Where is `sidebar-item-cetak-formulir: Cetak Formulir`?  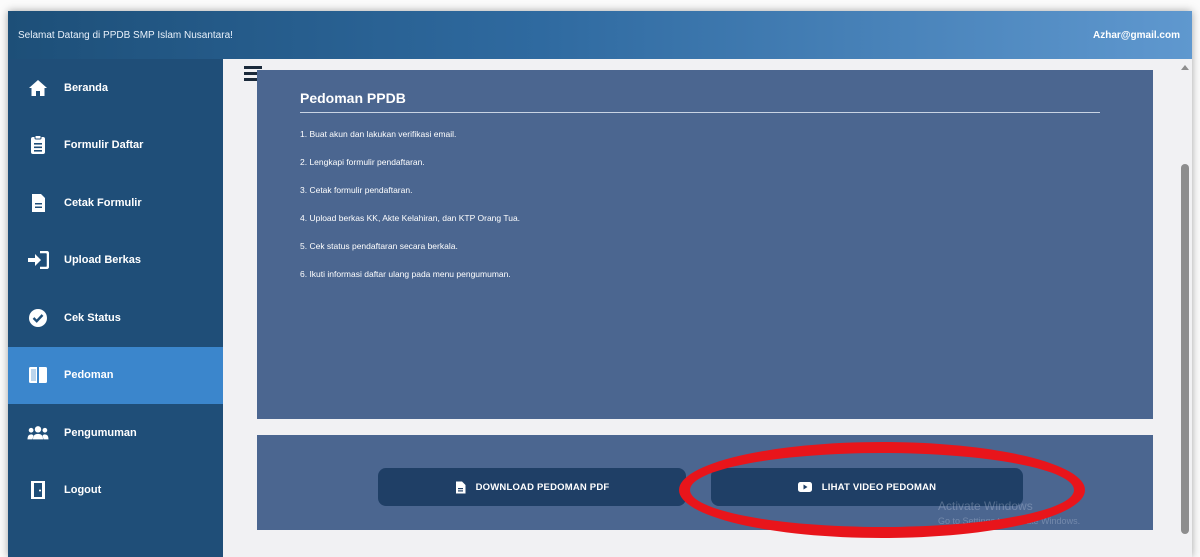 sidebar-item-cetak-formulir: Cetak Formulir is located at coordinates (115, 203).